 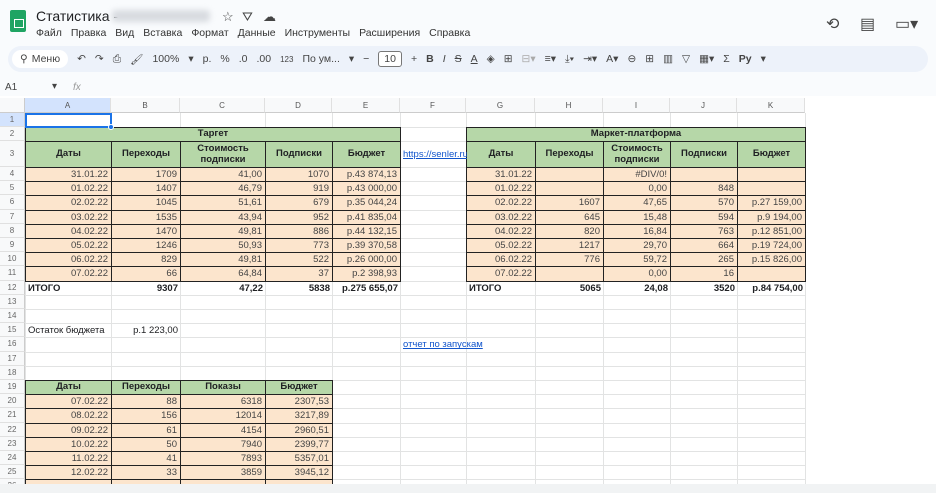 What do you see at coordinates (550, 59) in the screenshot?
I see `align-horizontal-icon: ≡▾` at bounding box center [550, 59].